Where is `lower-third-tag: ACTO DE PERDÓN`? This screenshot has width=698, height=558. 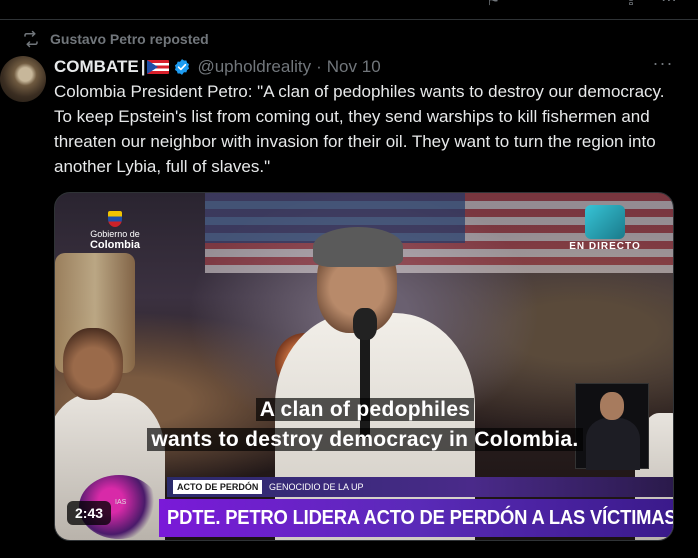 lower-third-tag: ACTO DE PERDÓN is located at coordinates (218, 487).